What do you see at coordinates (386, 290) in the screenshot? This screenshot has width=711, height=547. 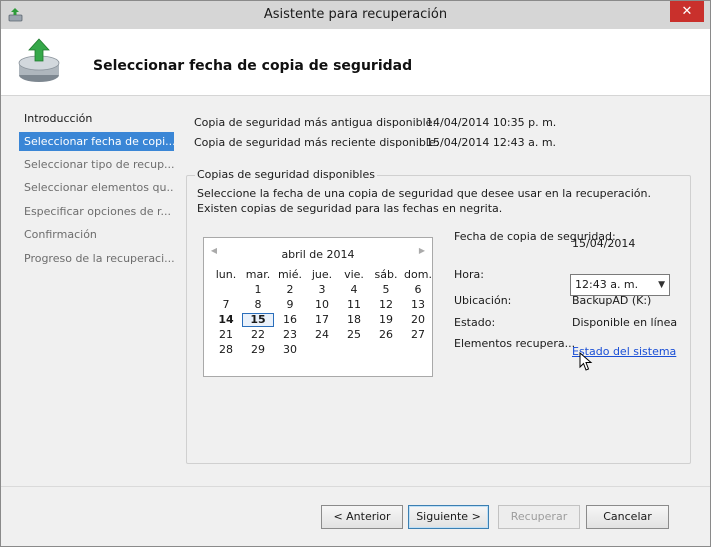 I see `calendar-day: 5` at bounding box center [386, 290].